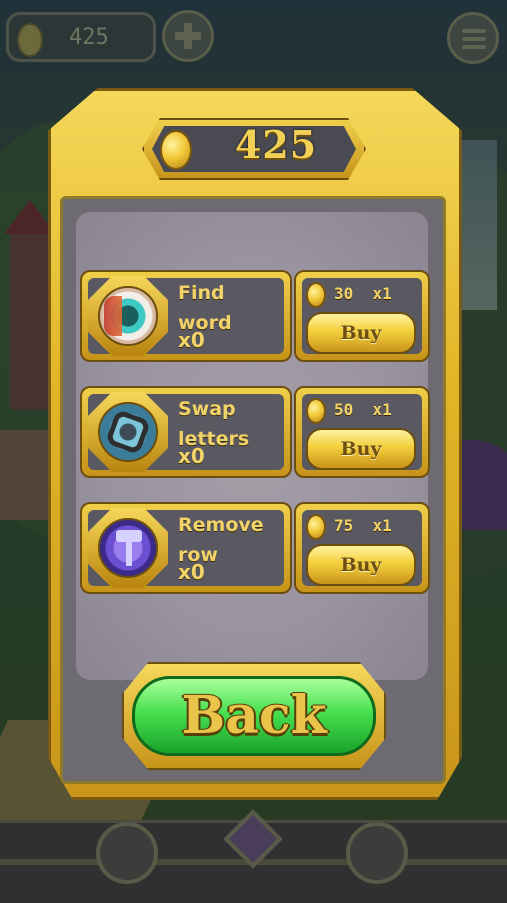 This screenshot has height=903, width=507. What do you see at coordinates (363, 293) in the screenshot?
I see `item-price: 30 x1` at bounding box center [363, 293].